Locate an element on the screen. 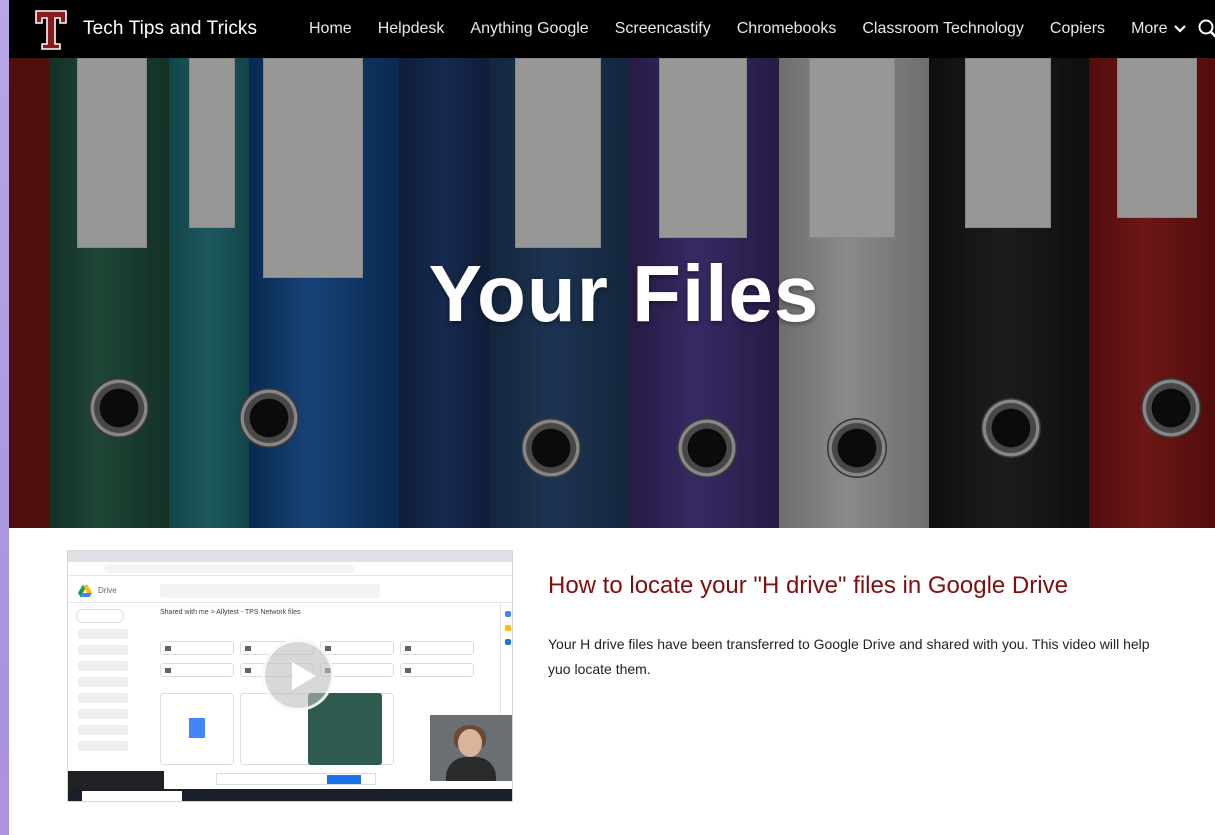 The height and width of the screenshot is (835, 1215). video-sharing-bar is located at coordinates (296, 779).